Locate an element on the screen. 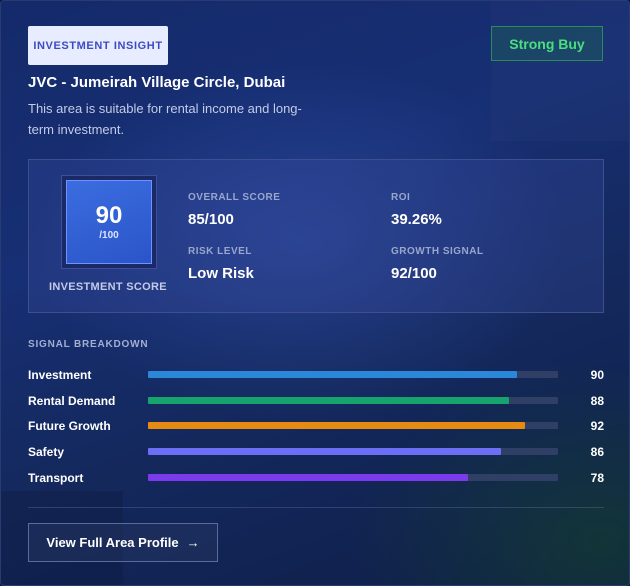 This screenshot has width=630, height=586. signal-value: 92 is located at coordinates (597, 426).